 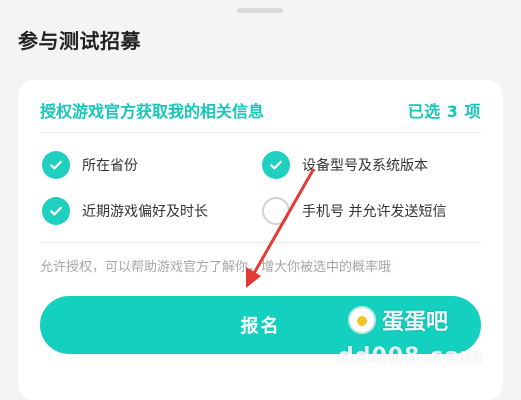 I want to click on permissions-header: 授权游戏官方获取我的相关信息 已选 3 项, so click(x=260, y=110).